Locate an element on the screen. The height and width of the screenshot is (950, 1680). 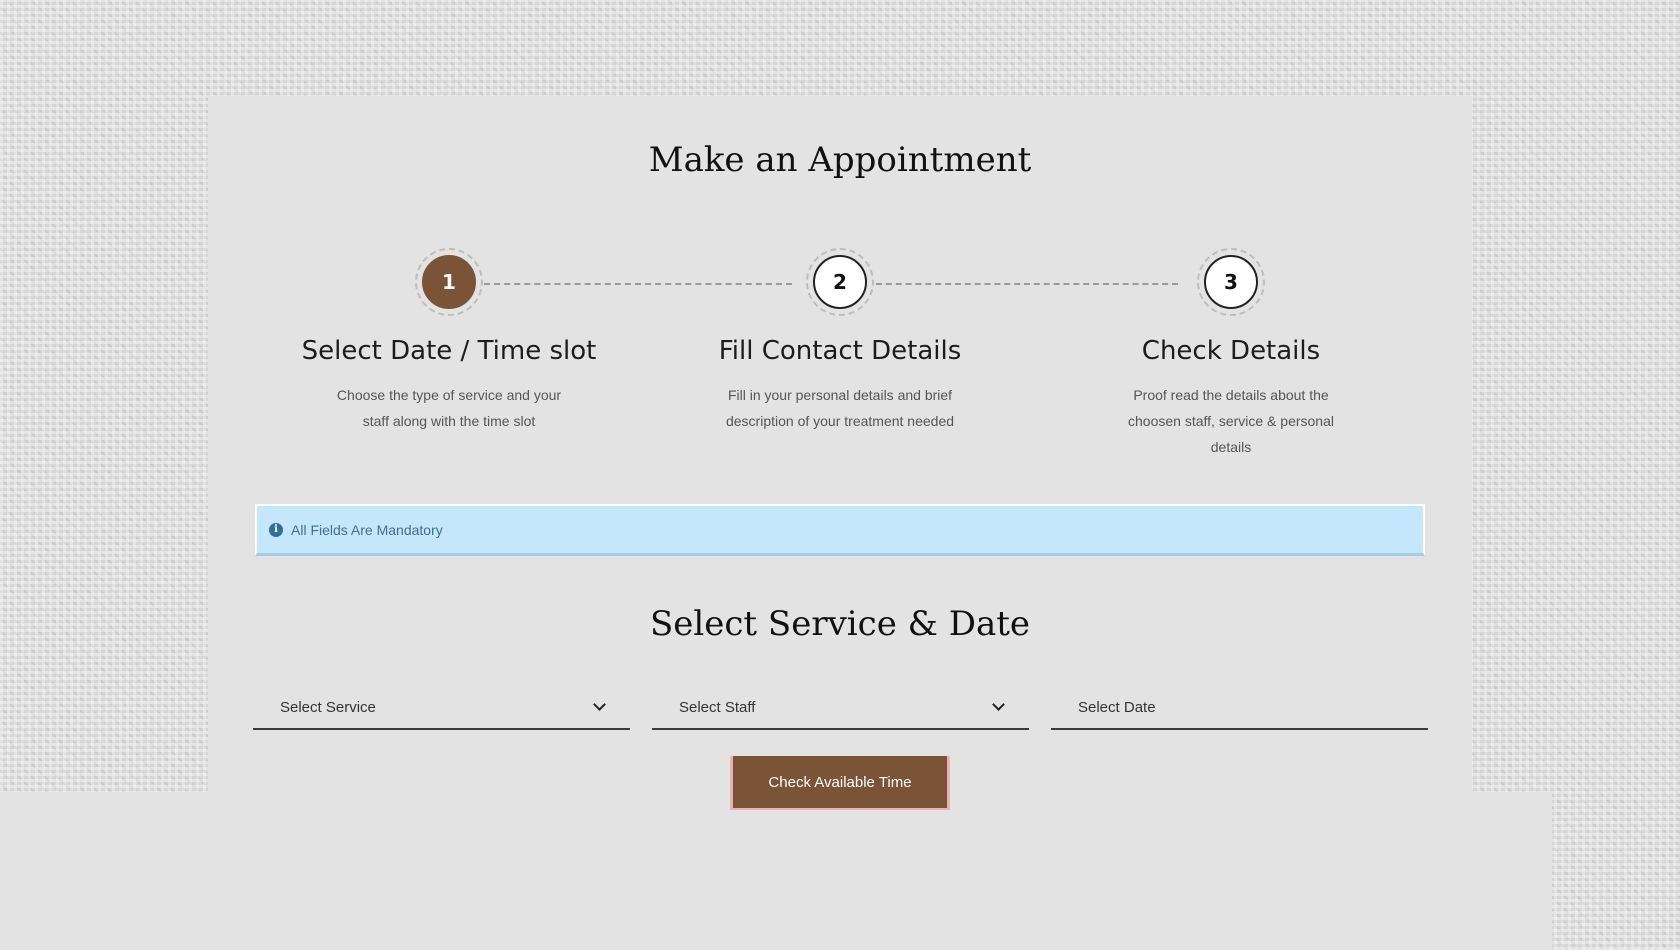
step-3-title: Check Details is located at coordinates (1231, 351).